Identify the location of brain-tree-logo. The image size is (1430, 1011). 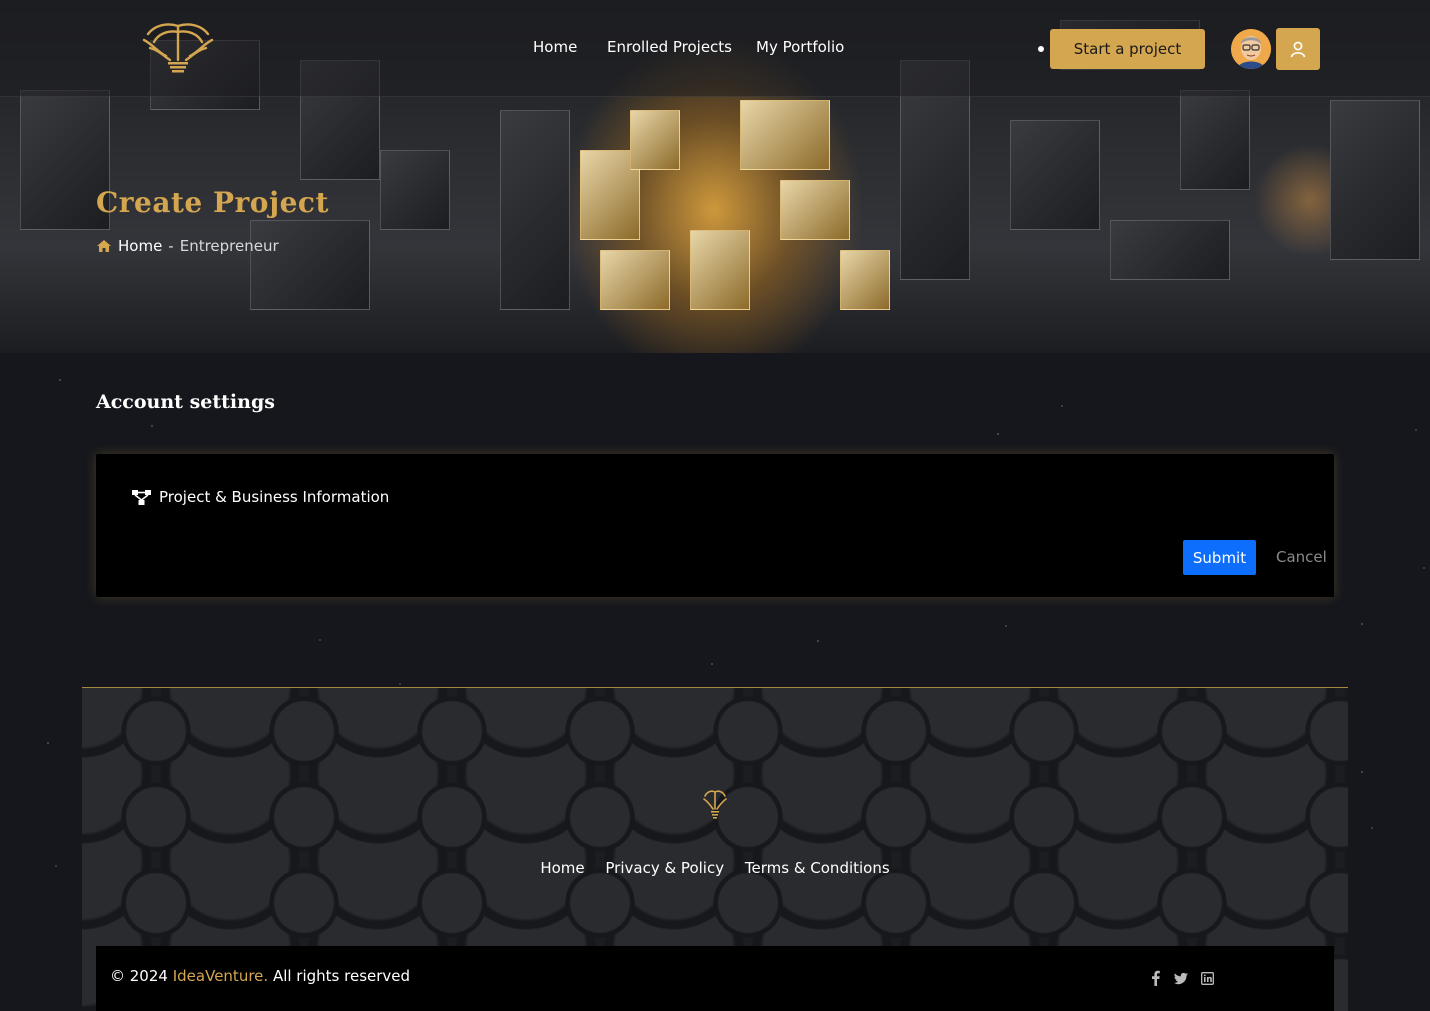
(178, 47).